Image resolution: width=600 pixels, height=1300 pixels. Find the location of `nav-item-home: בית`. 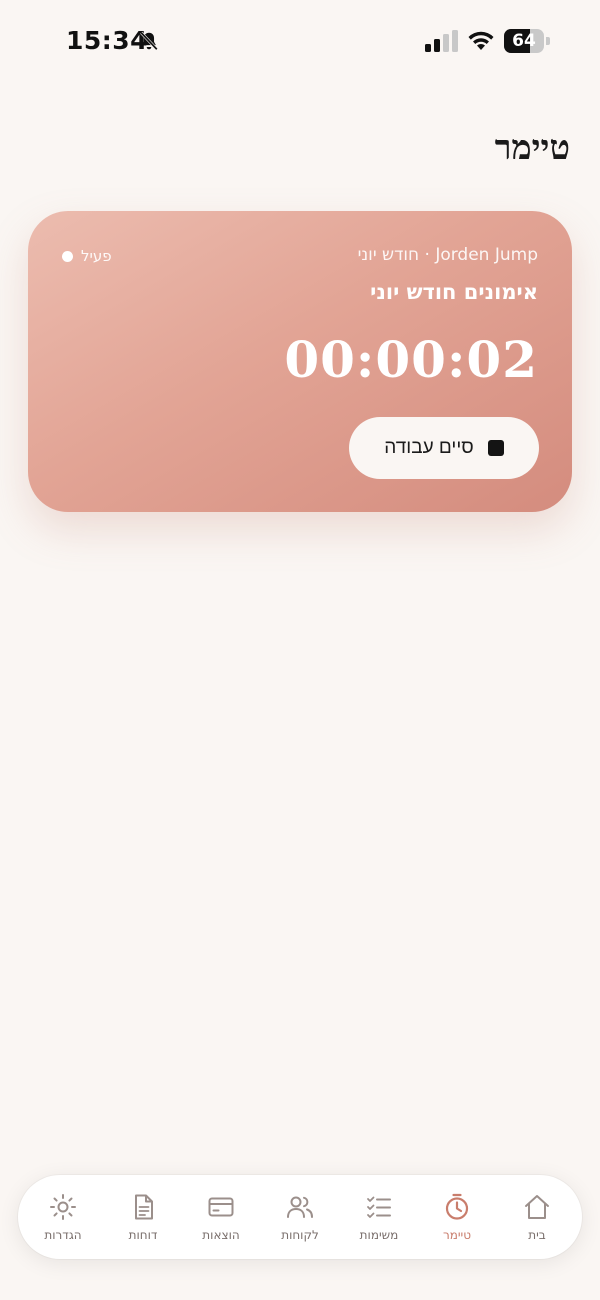

nav-item-home: בית is located at coordinates (537, 1217).